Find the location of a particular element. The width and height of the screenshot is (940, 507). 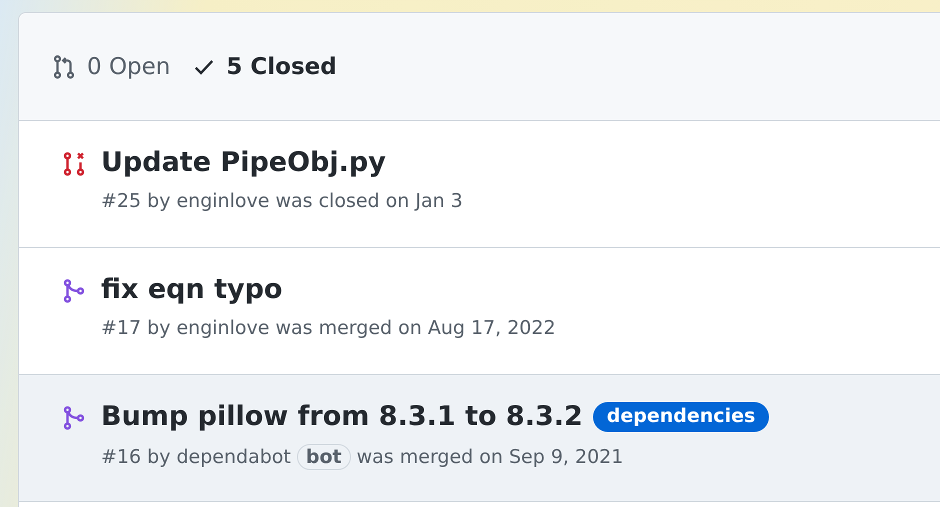

filter-tab: 0 Open is located at coordinates (110, 67).